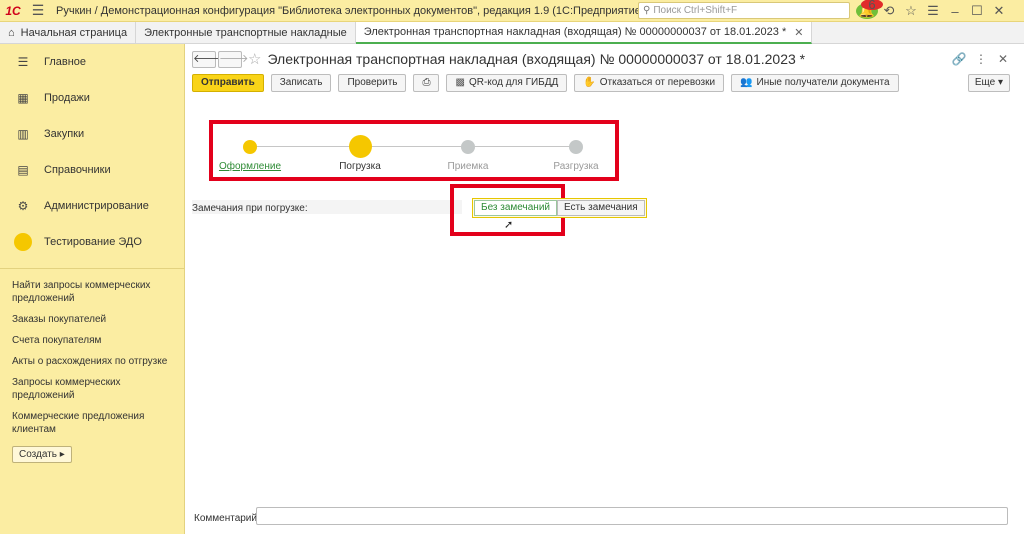 This screenshot has height=534, width=1024. I want to click on sidebar-link: Заказы покупателей, so click(92, 319).